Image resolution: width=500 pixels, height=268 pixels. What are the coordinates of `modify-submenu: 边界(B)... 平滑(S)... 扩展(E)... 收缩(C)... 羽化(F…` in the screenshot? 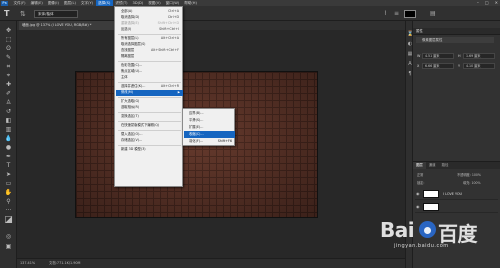 It's located at (208, 127).